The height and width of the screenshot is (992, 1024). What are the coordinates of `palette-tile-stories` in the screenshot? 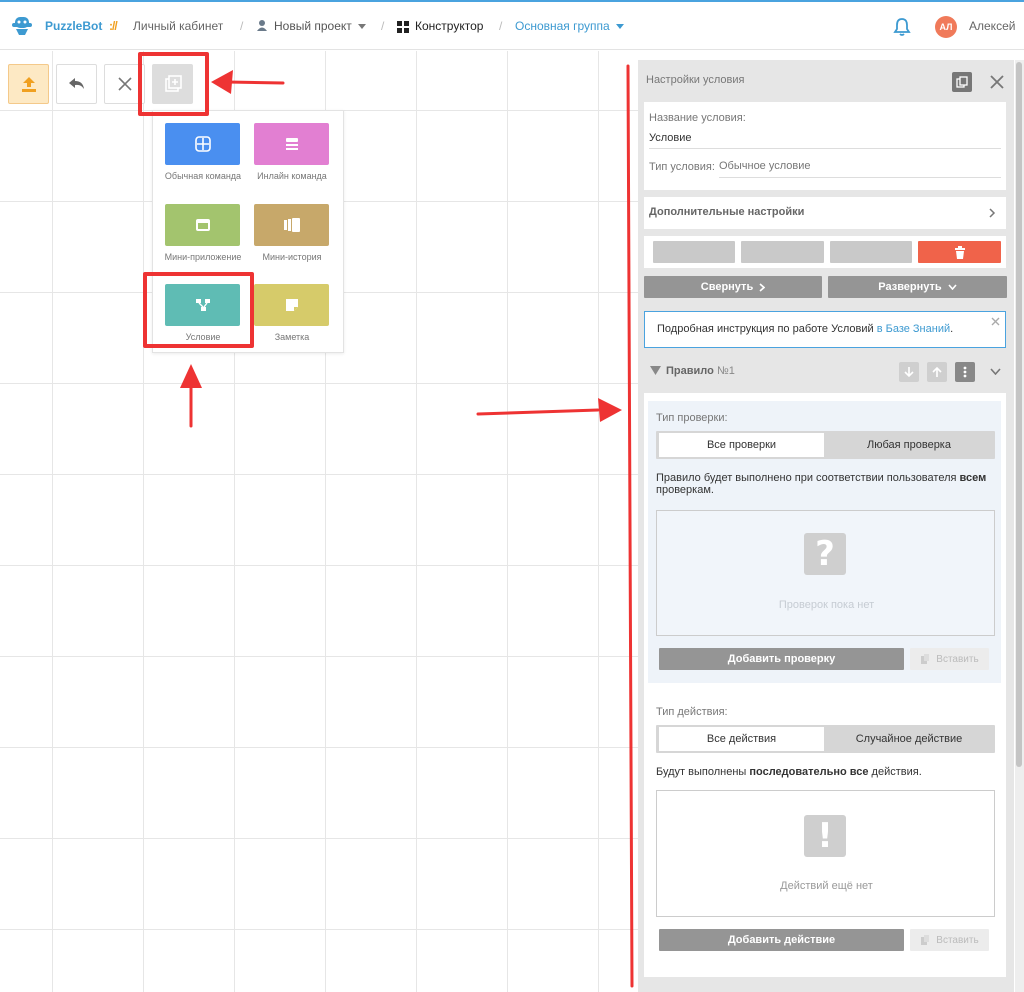 It's located at (291, 225).